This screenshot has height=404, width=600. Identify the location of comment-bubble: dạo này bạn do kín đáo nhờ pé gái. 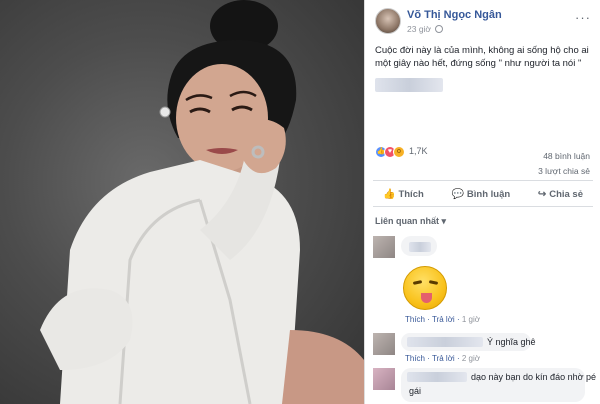
(498, 385).